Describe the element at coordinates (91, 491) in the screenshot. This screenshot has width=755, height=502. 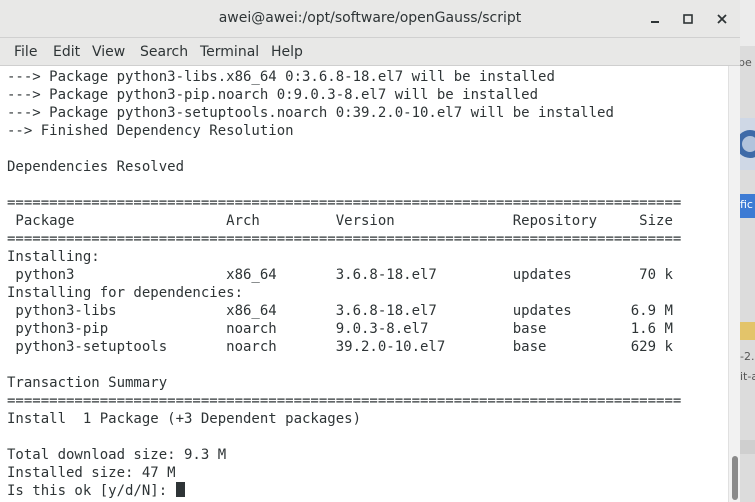
I see `prompt-text: Is this ok [y/d/N]:` at that location.